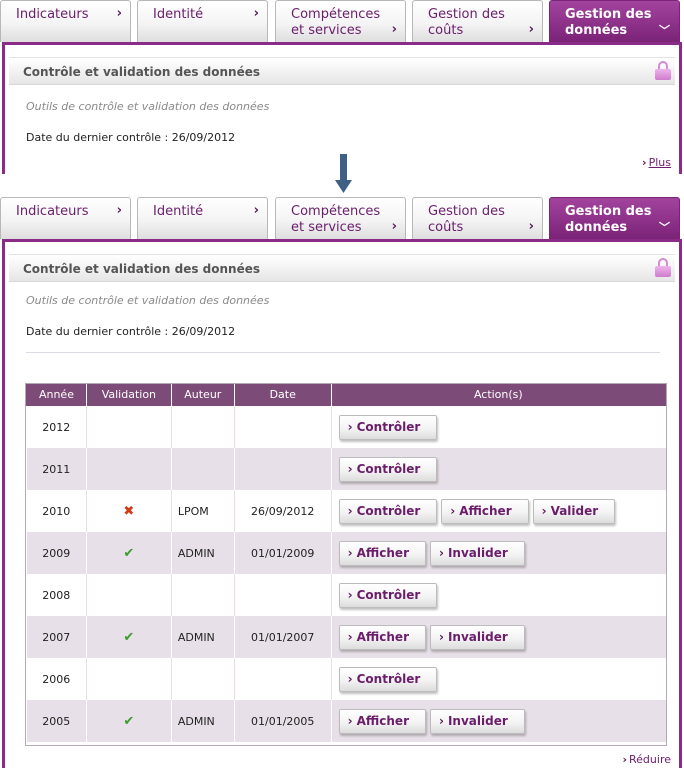 The height and width of the screenshot is (768, 684). Describe the element at coordinates (282, 395) in the screenshot. I see `column-header-date: Date` at that location.